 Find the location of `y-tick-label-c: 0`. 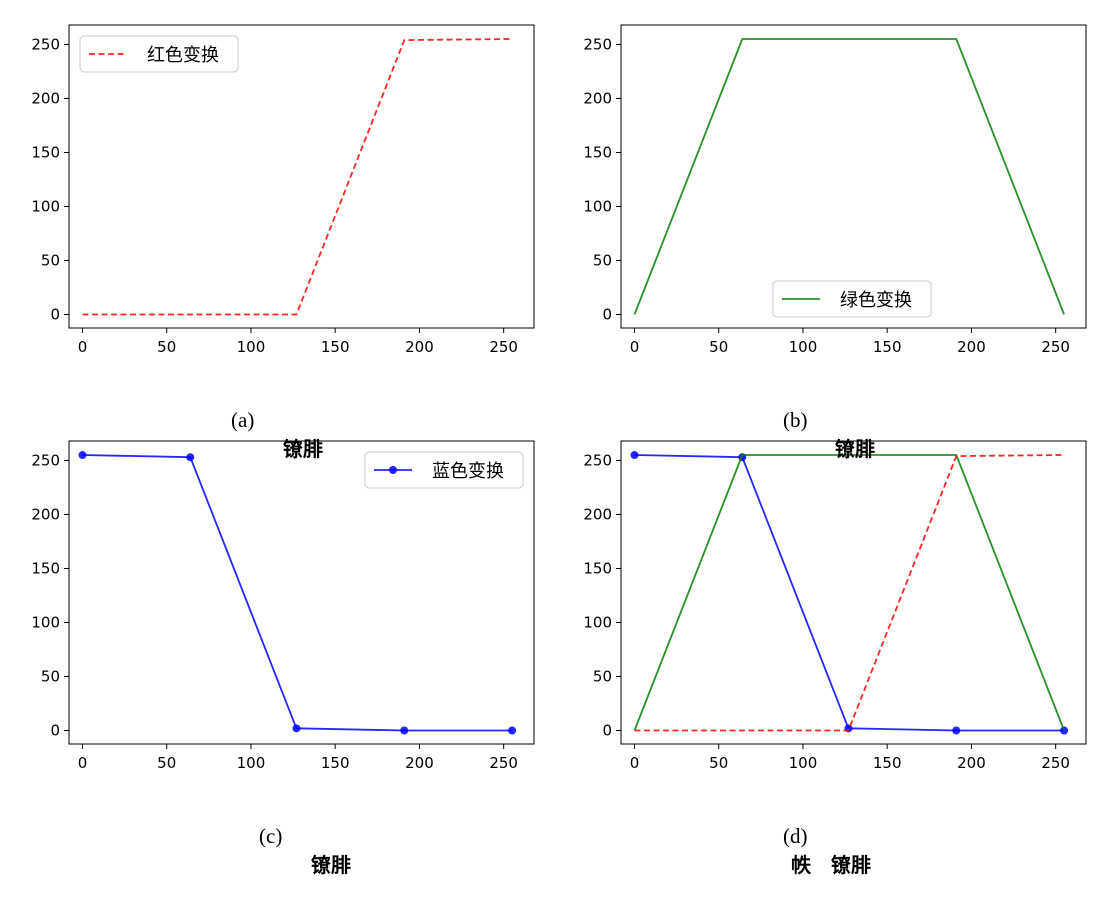

y-tick-label-c: 0 is located at coordinates (55, 730).